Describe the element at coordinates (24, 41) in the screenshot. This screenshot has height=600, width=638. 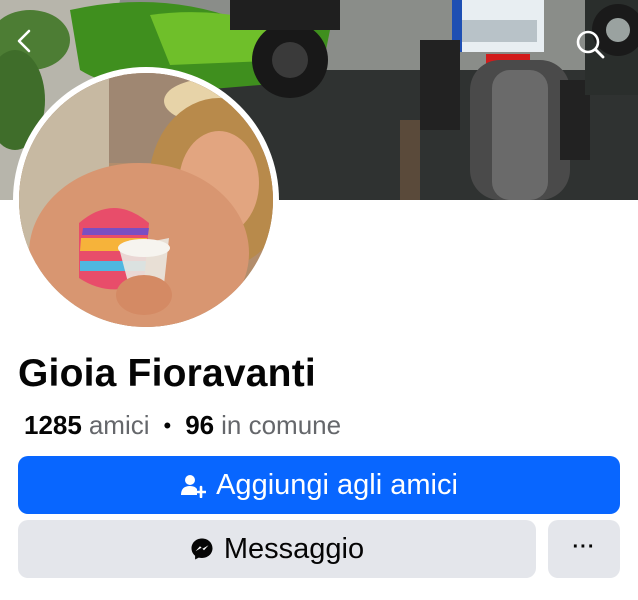
I see `chevron-left-icon` at that location.